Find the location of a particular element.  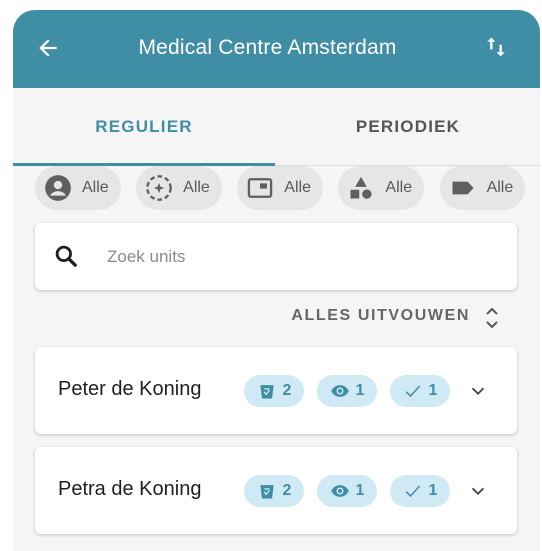

unit-card: Peter de Koning 2 1 1 is located at coordinates (276, 390).